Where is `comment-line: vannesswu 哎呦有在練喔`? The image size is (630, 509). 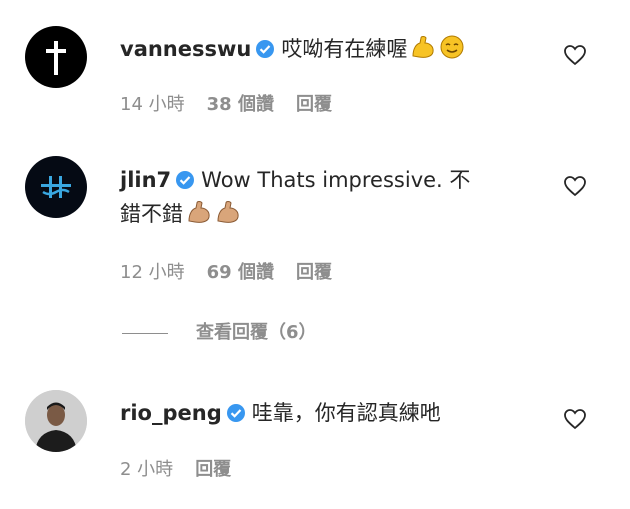
comment-line: vannesswu 哎呦有在練喔 is located at coordinates (292, 48).